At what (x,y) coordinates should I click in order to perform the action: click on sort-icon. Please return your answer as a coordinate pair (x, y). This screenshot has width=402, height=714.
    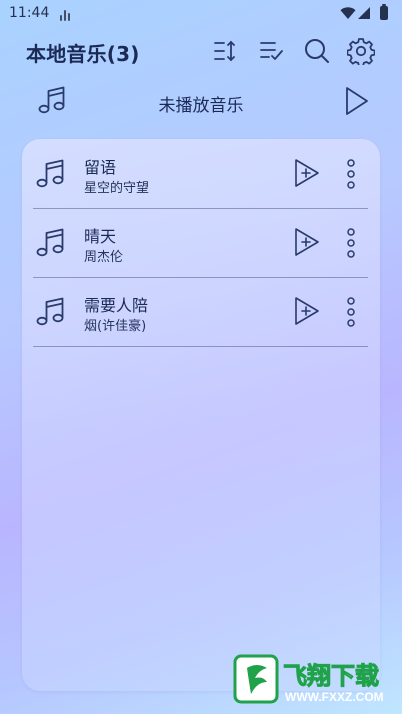
    Looking at the image, I should click on (224, 51).